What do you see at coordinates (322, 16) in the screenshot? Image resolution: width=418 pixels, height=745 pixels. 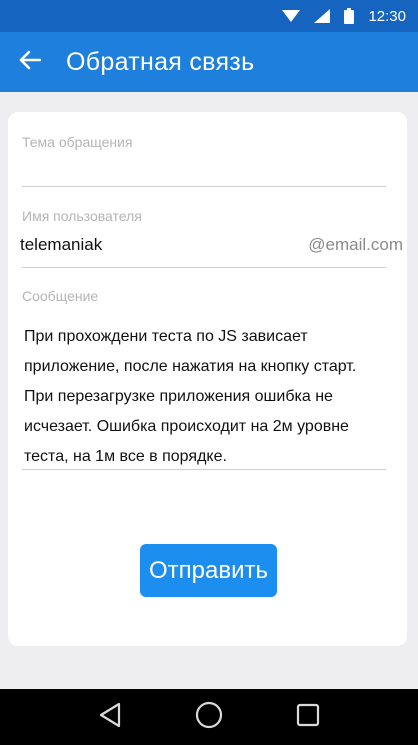 I see `signal-icon` at bounding box center [322, 16].